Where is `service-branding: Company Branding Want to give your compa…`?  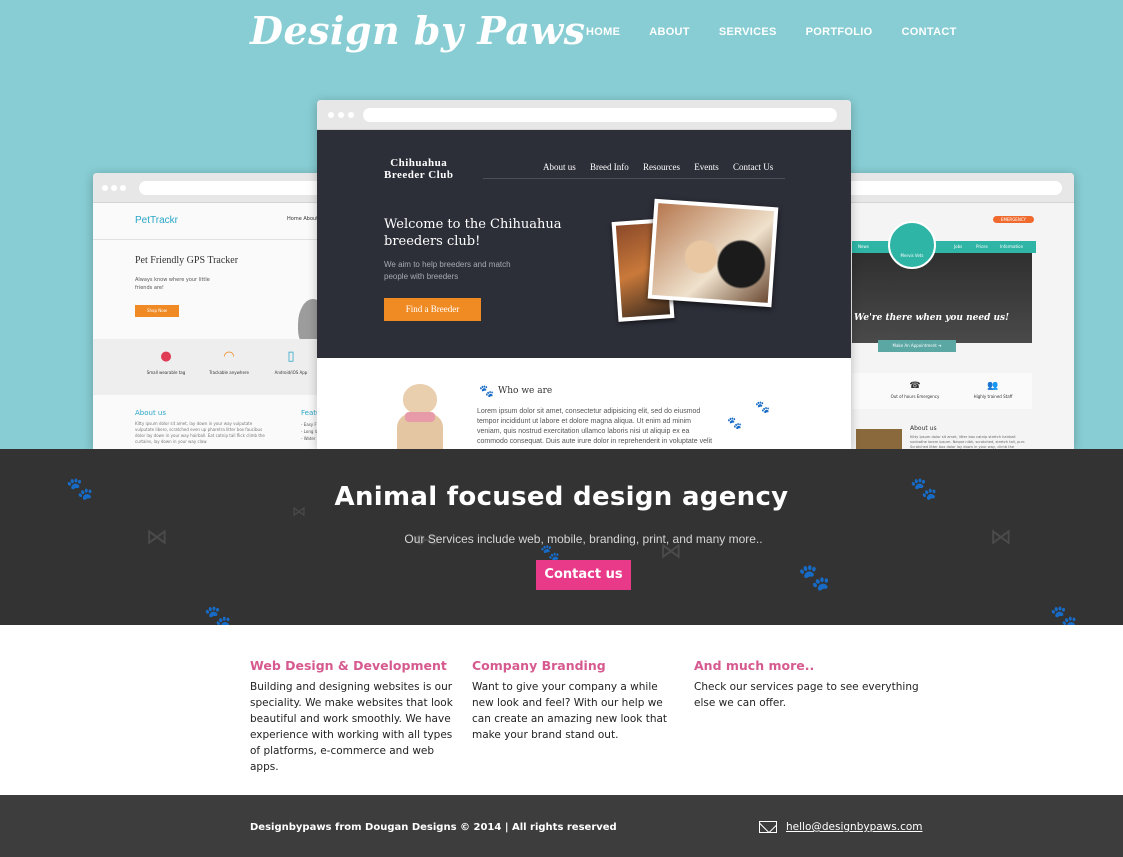
service-branding: Company Branding Want to give your compa… is located at coordinates (574, 700).